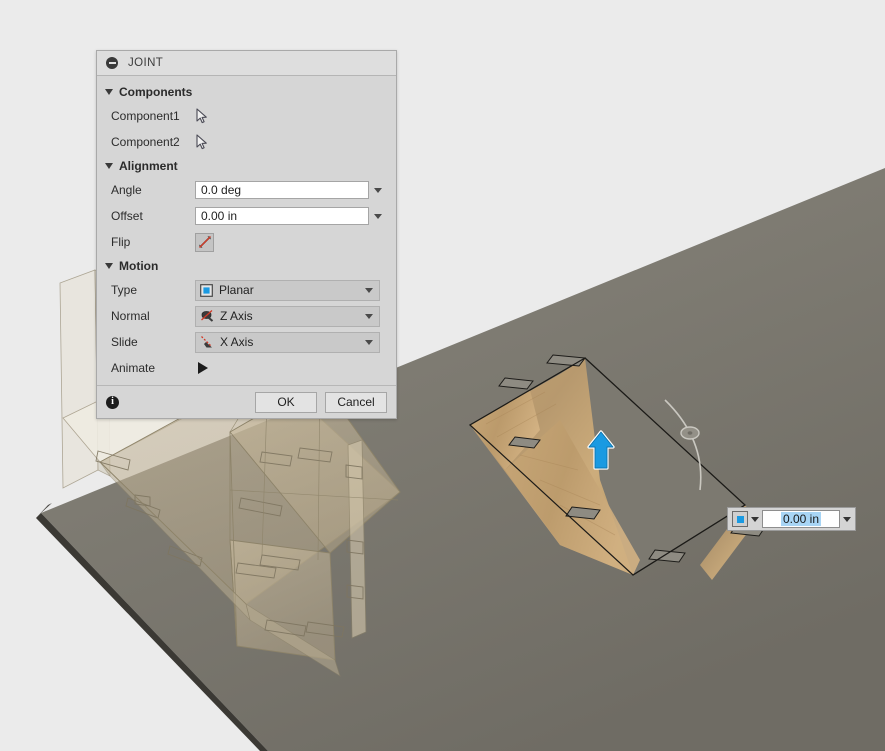  Describe the element at coordinates (246, 92) in the screenshot. I see `group-header-components: Components` at that location.